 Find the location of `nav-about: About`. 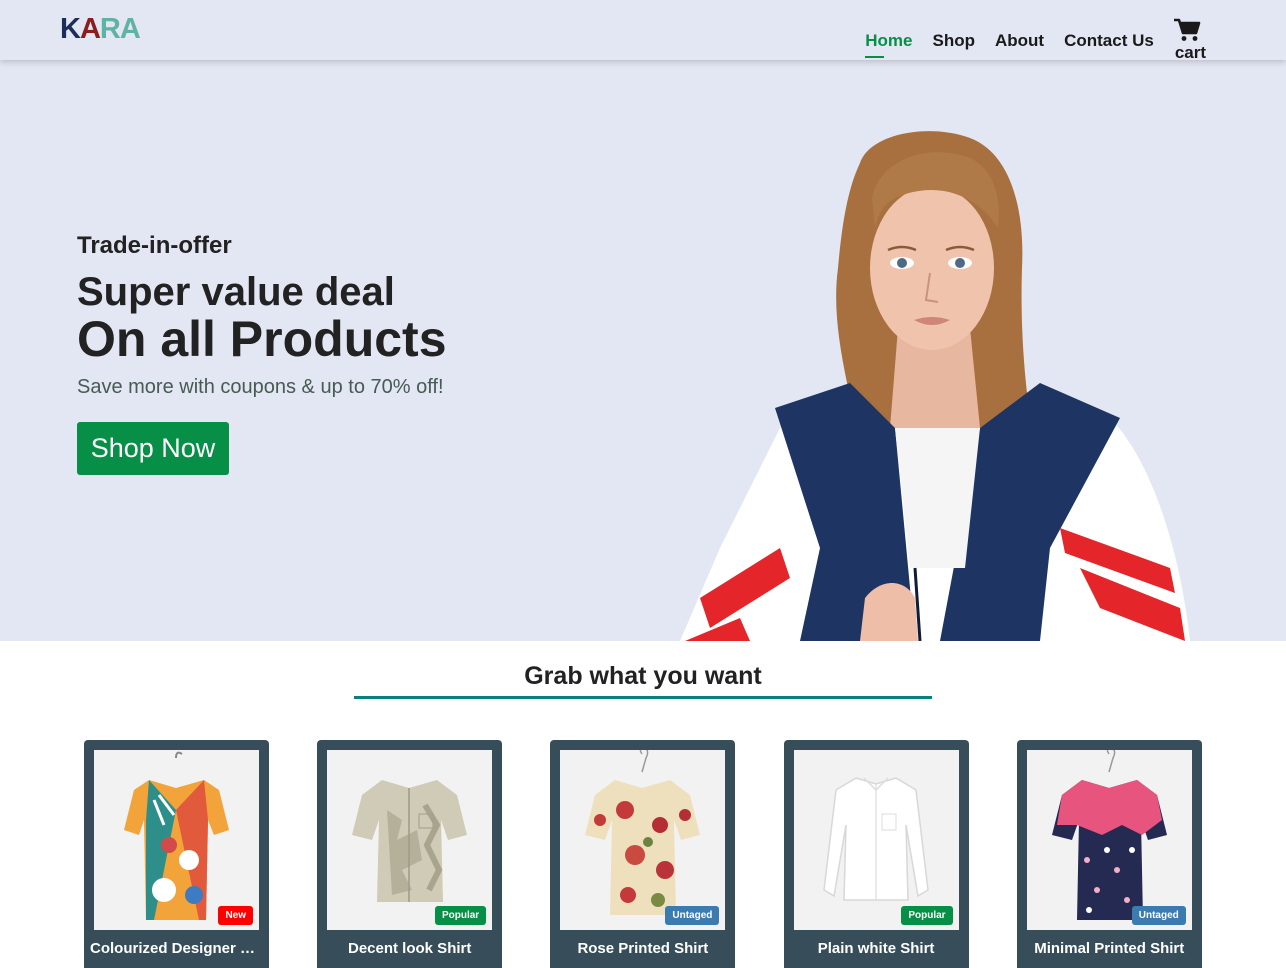

nav-about: About is located at coordinates (1019, 41).